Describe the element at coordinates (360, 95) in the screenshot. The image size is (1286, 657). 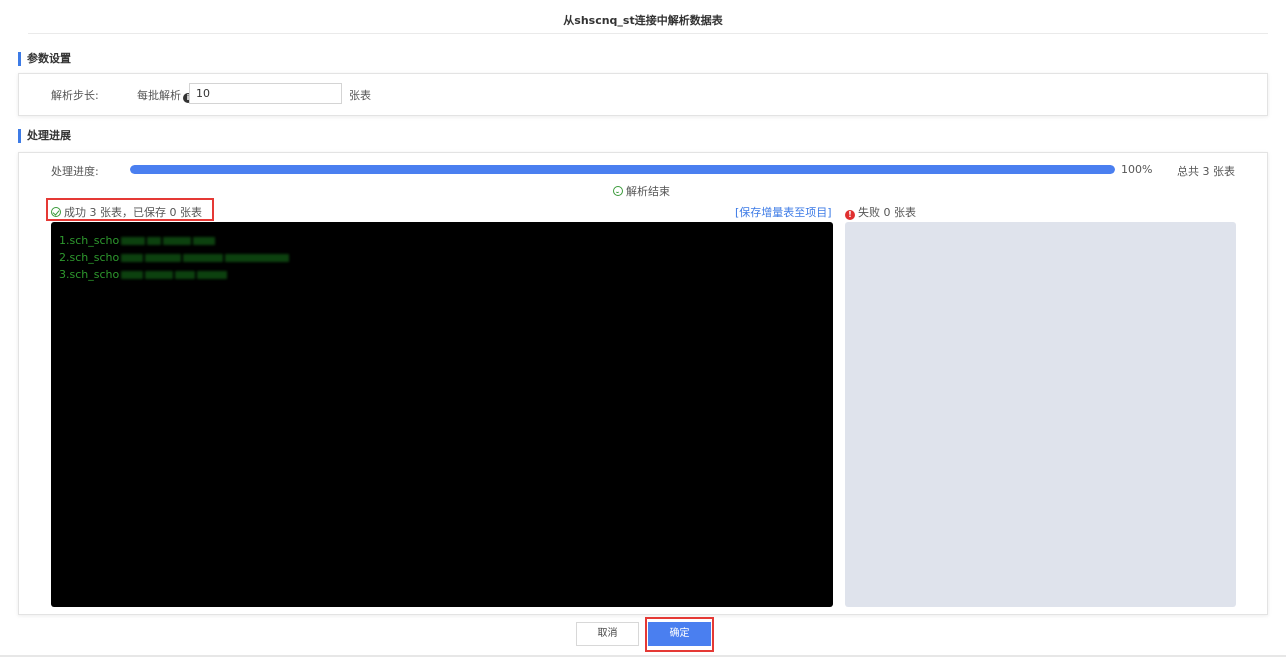
I see `batch-unit-label: 张表` at that location.